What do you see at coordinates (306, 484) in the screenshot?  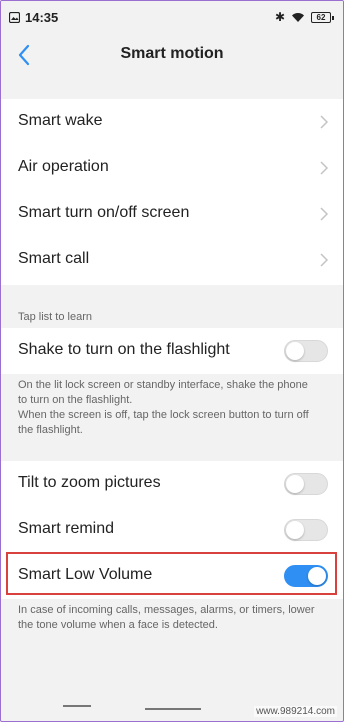 I see `tilt-to-zoom-toggle` at bounding box center [306, 484].